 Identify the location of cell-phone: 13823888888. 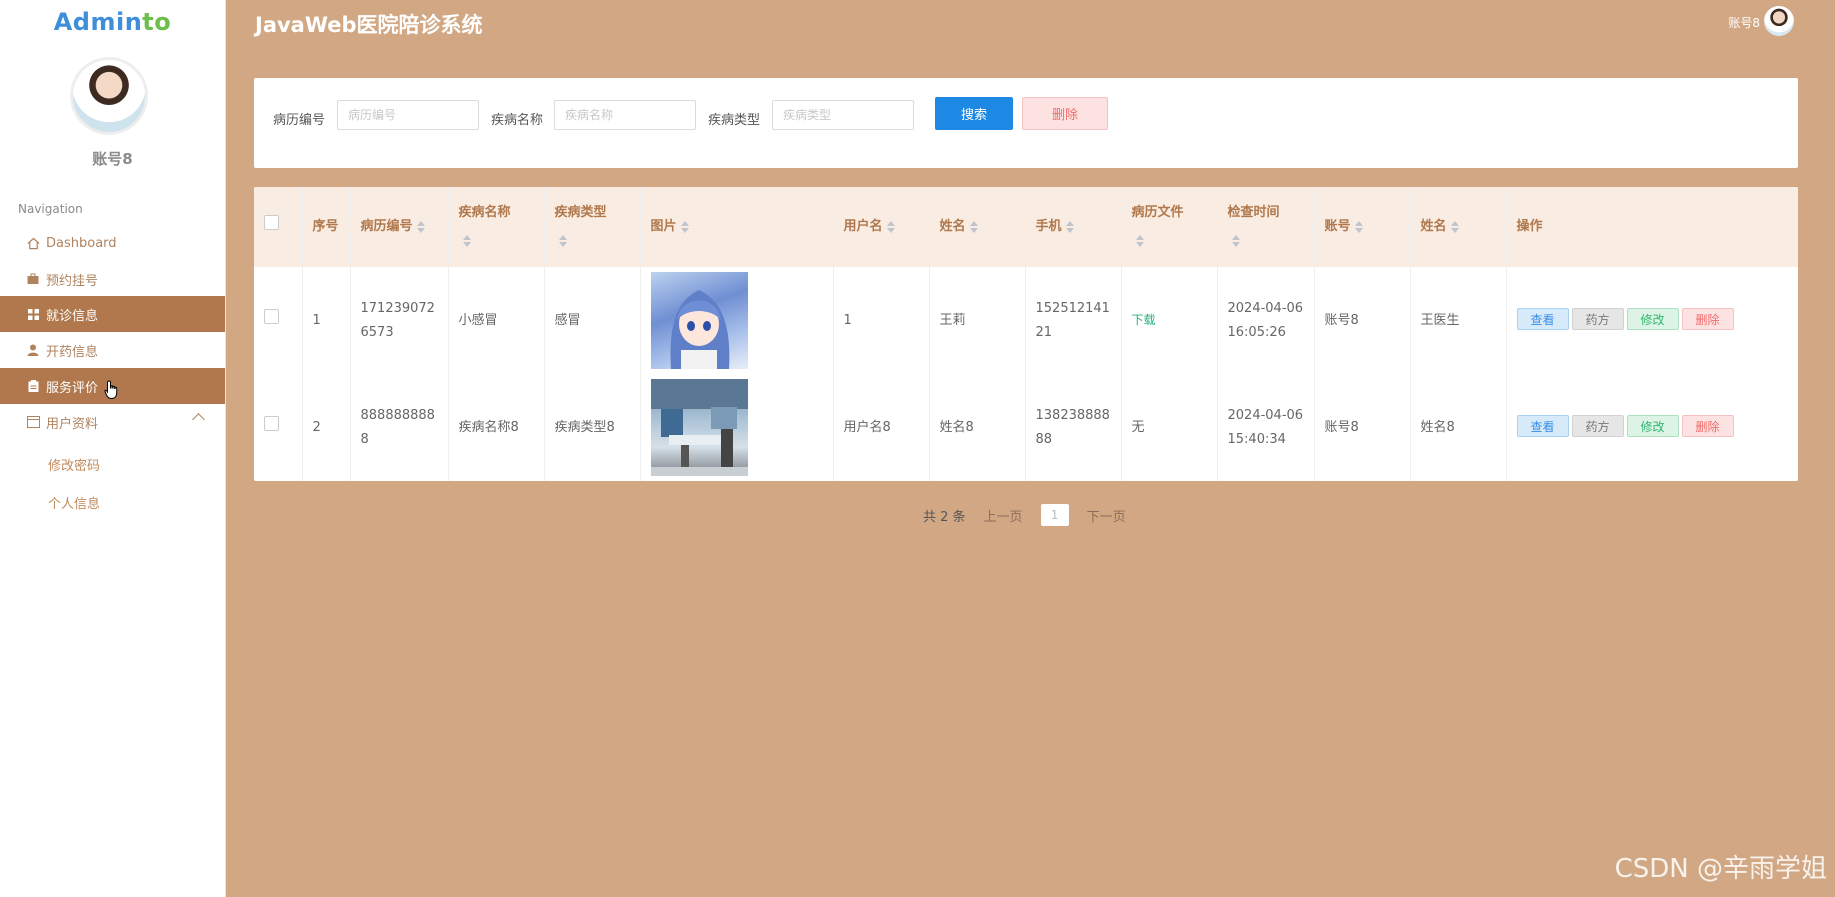
(1073, 427).